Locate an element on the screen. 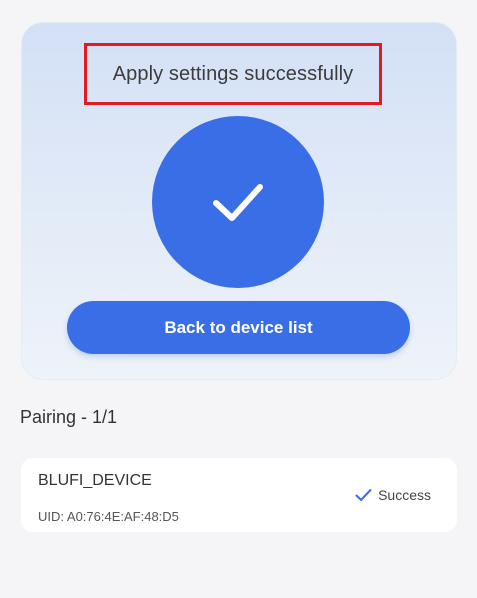 This screenshot has width=477, height=598. back-button-label: Back to device list is located at coordinates (238, 327).